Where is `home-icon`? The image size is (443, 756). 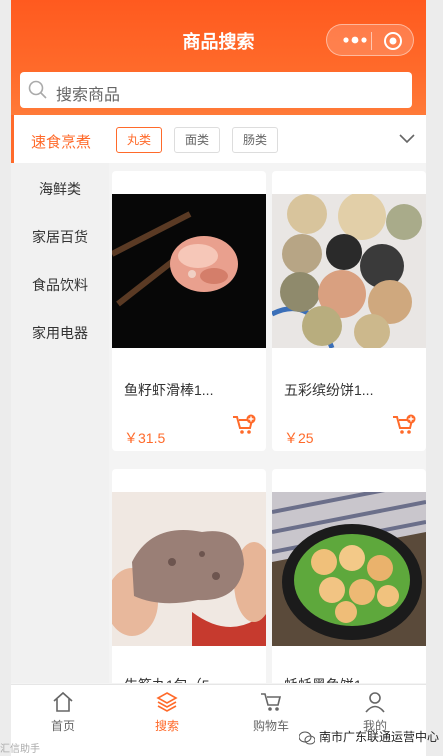
home-icon is located at coordinates (63, 701).